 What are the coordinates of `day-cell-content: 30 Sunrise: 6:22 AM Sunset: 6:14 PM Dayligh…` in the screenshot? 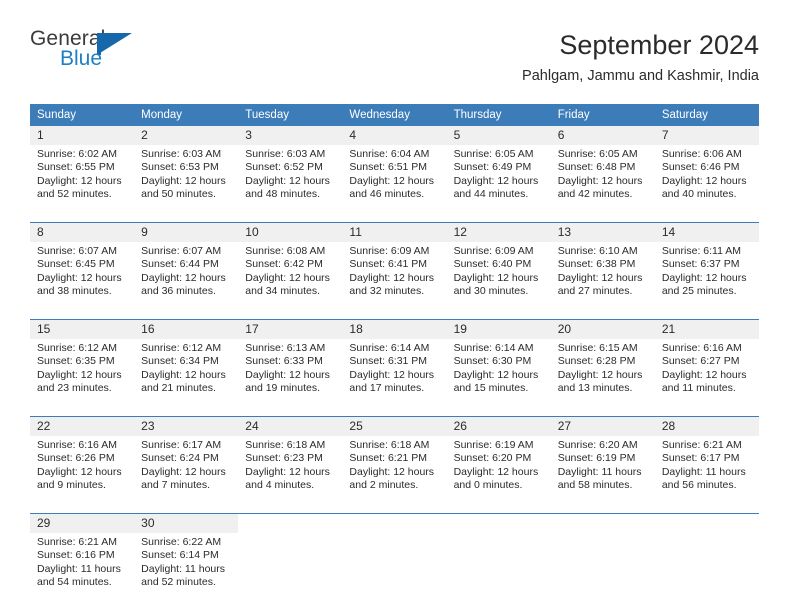 It's located at (186, 556).